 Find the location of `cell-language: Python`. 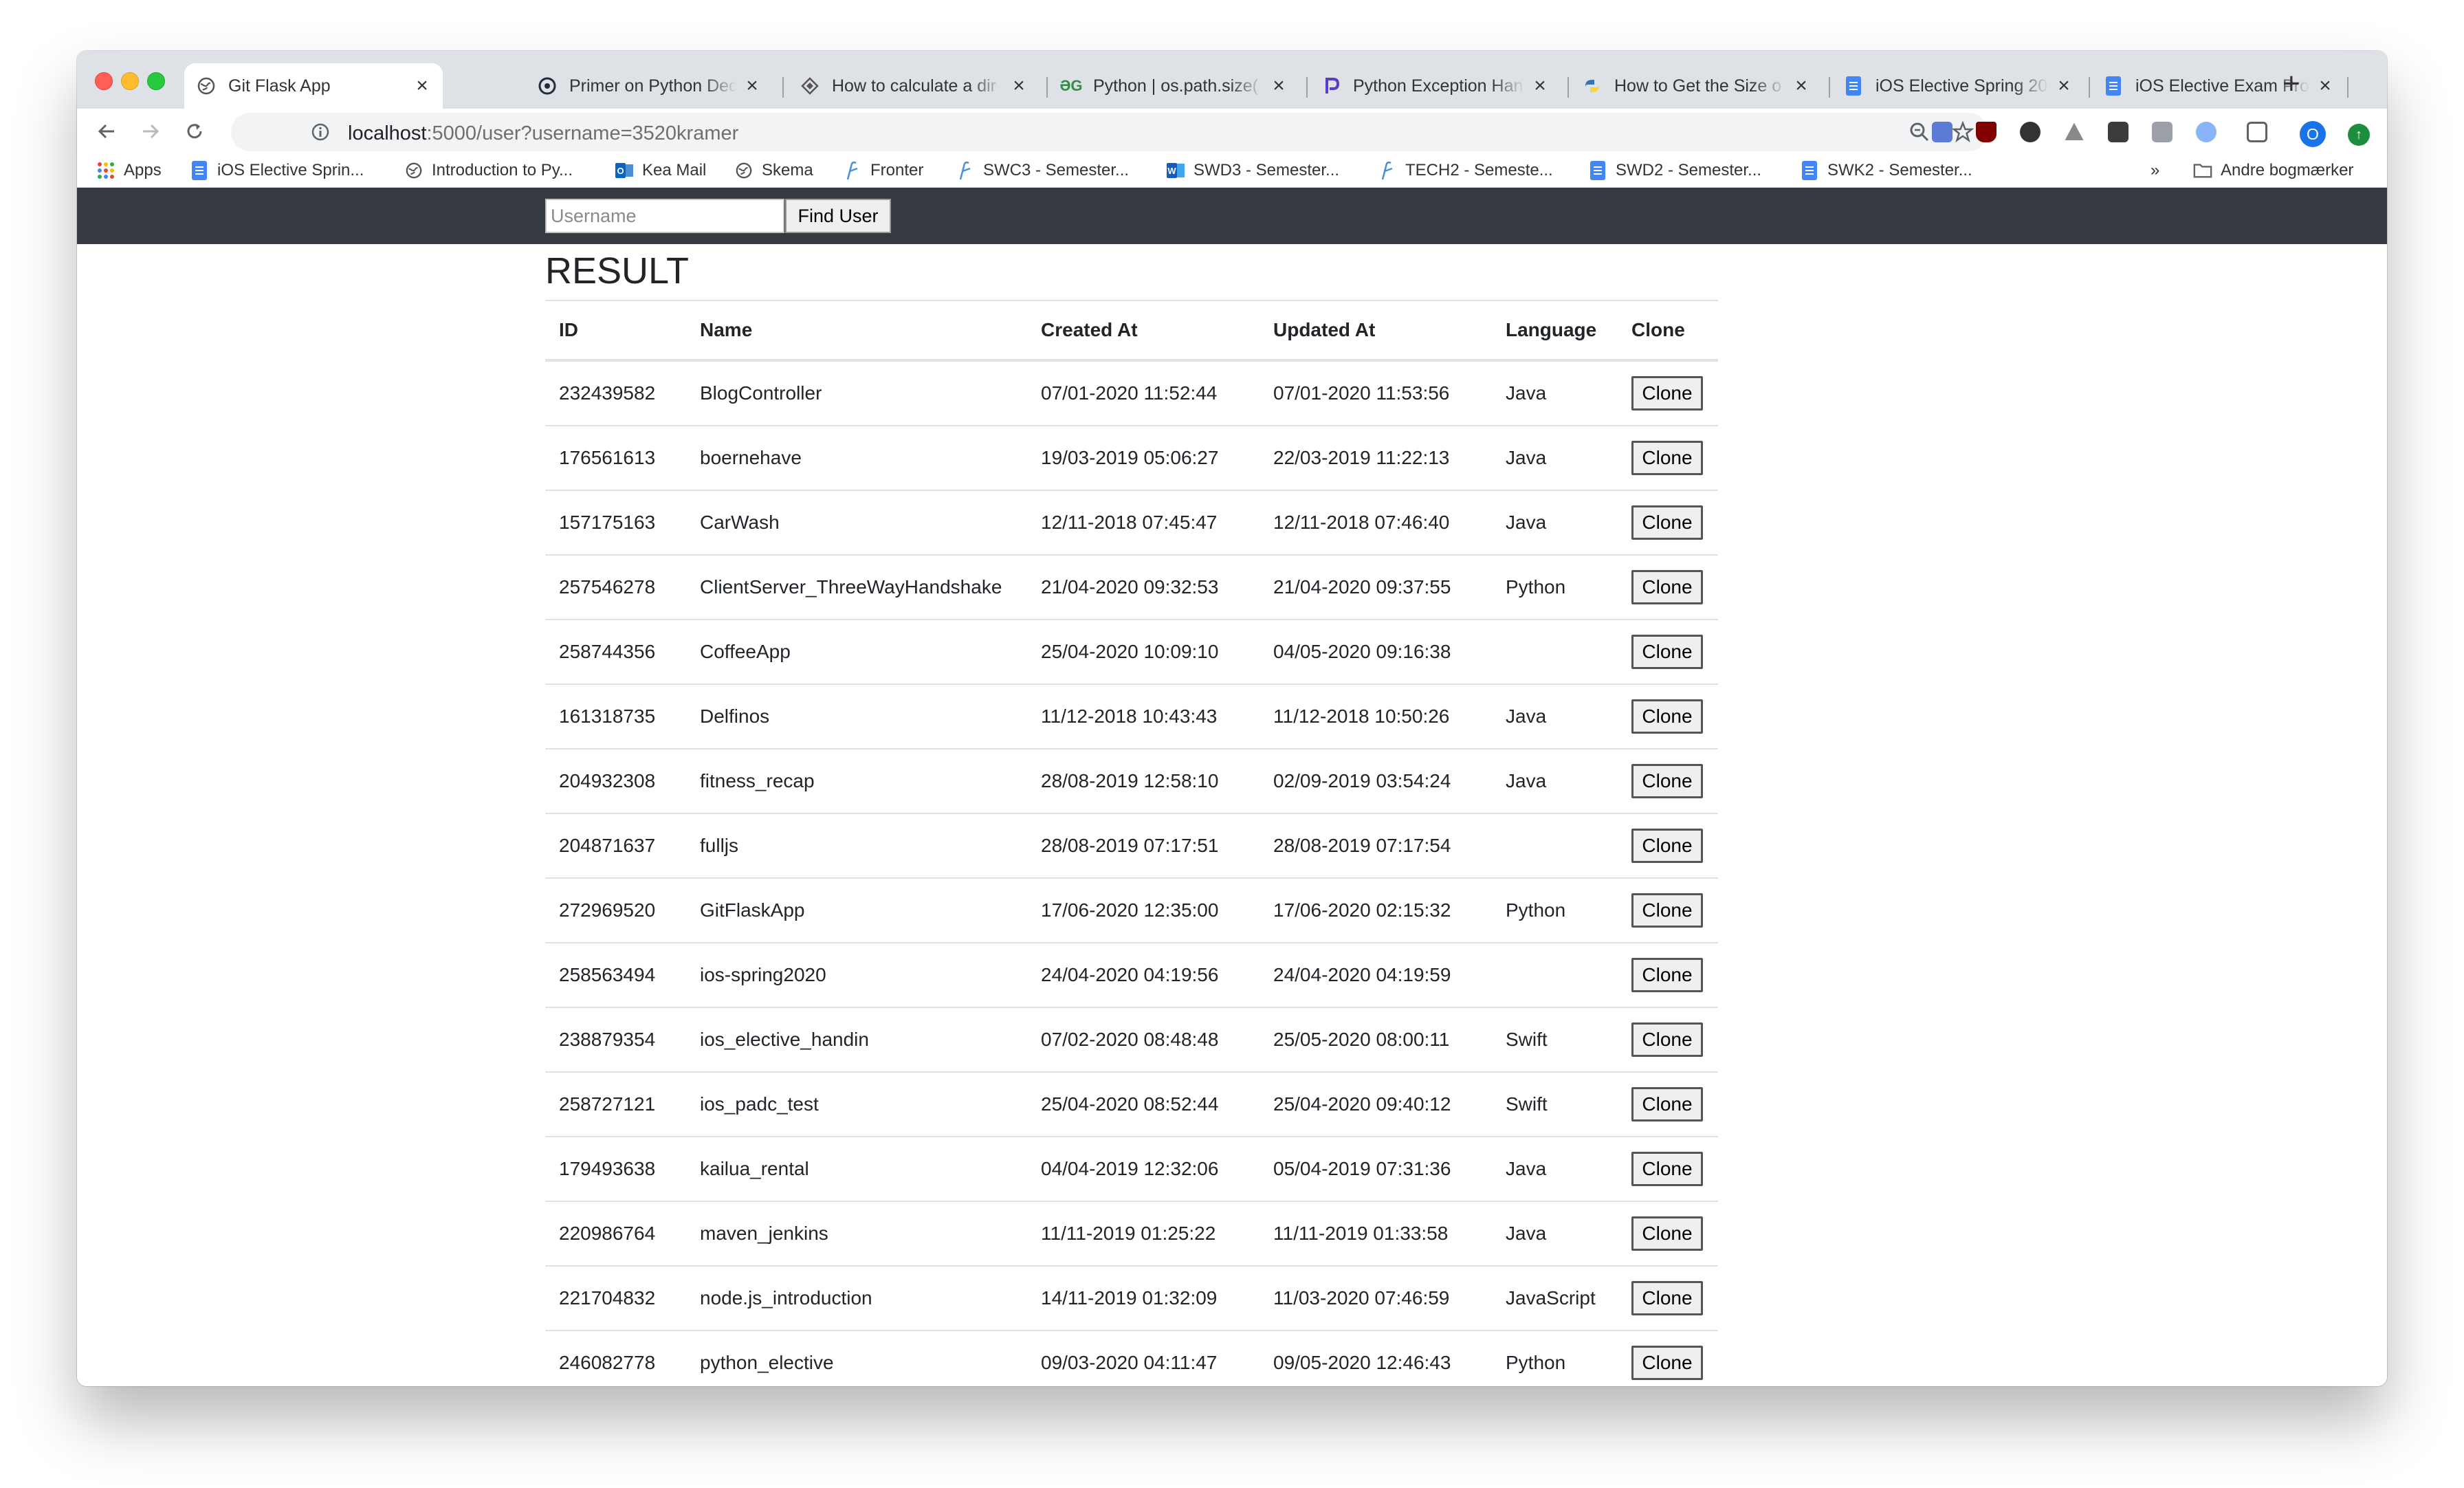

cell-language: Python is located at coordinates (1555, 587).